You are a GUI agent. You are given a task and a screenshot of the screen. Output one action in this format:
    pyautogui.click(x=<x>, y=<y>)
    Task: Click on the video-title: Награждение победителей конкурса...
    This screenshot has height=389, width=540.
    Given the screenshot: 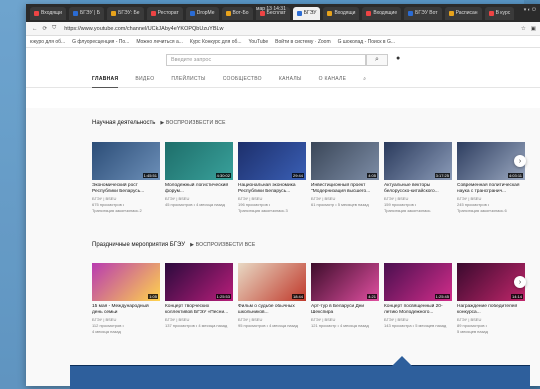 What is the action you would take?
    pyautogui.click(x=491, y=310)
    